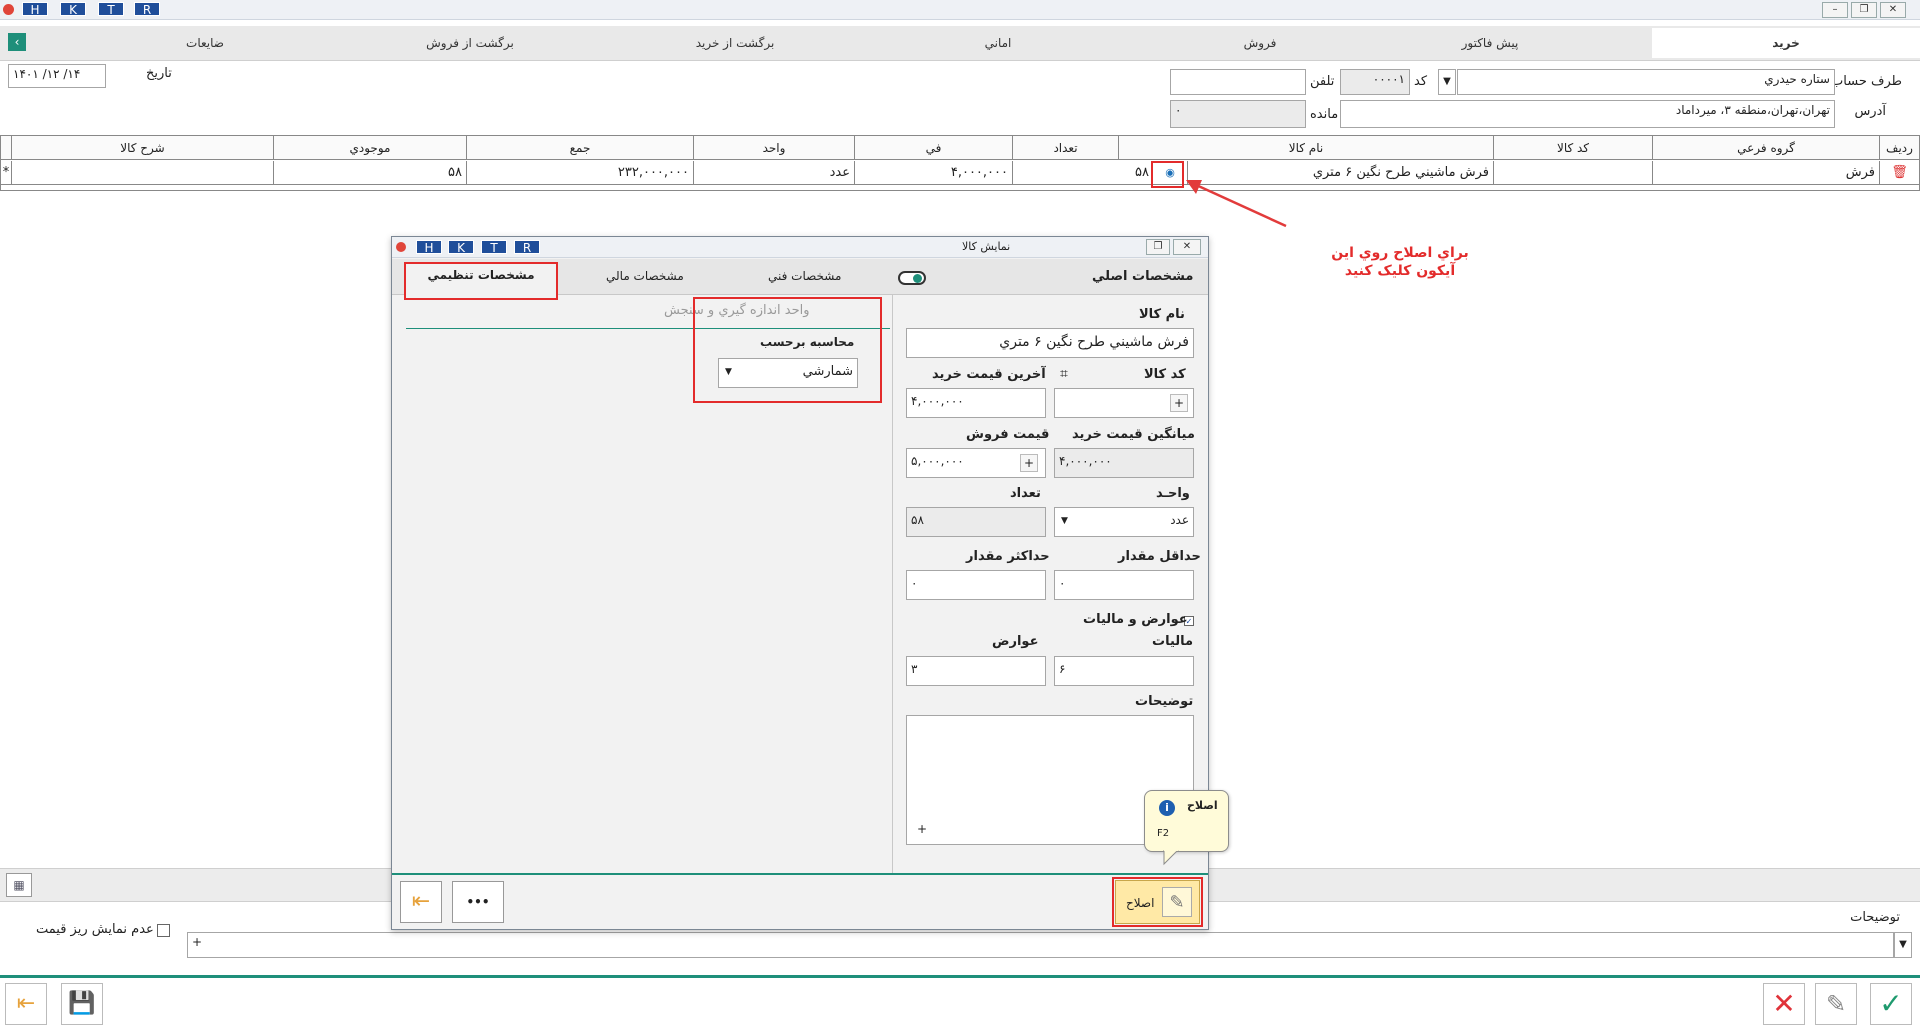 The image size is (1920, 1032). What do you see at coordinates (976, 585) in the screenshot?
I see `max-qty-field: ۰` at bounding box center [976, 585].